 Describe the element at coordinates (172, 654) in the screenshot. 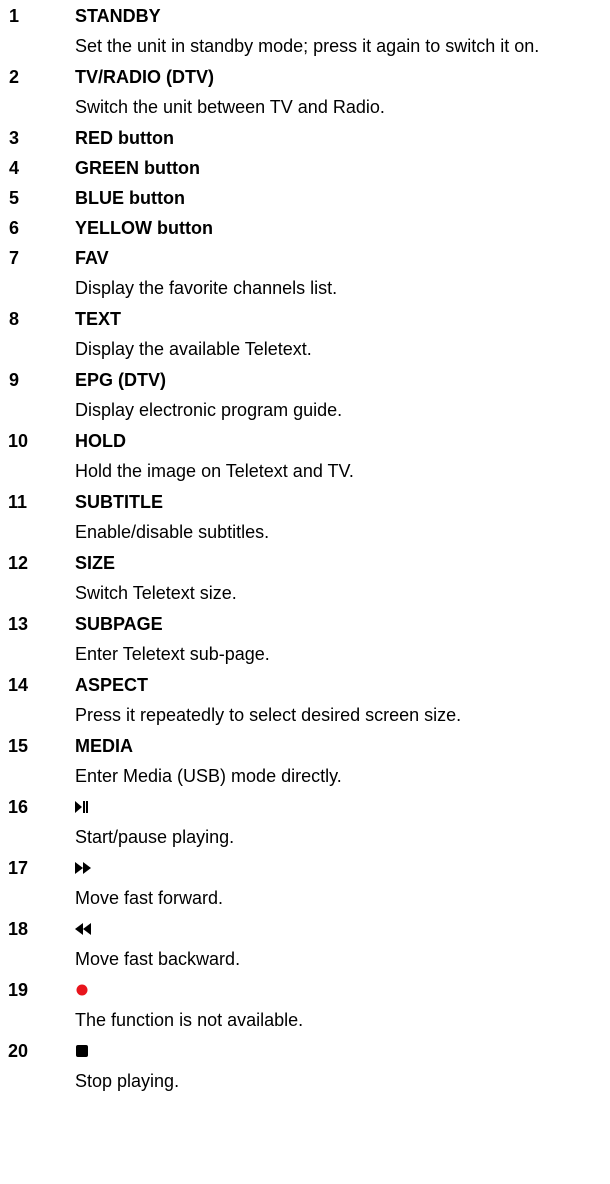

I see `item-description: Enter Teletext sub-page.` at that location.